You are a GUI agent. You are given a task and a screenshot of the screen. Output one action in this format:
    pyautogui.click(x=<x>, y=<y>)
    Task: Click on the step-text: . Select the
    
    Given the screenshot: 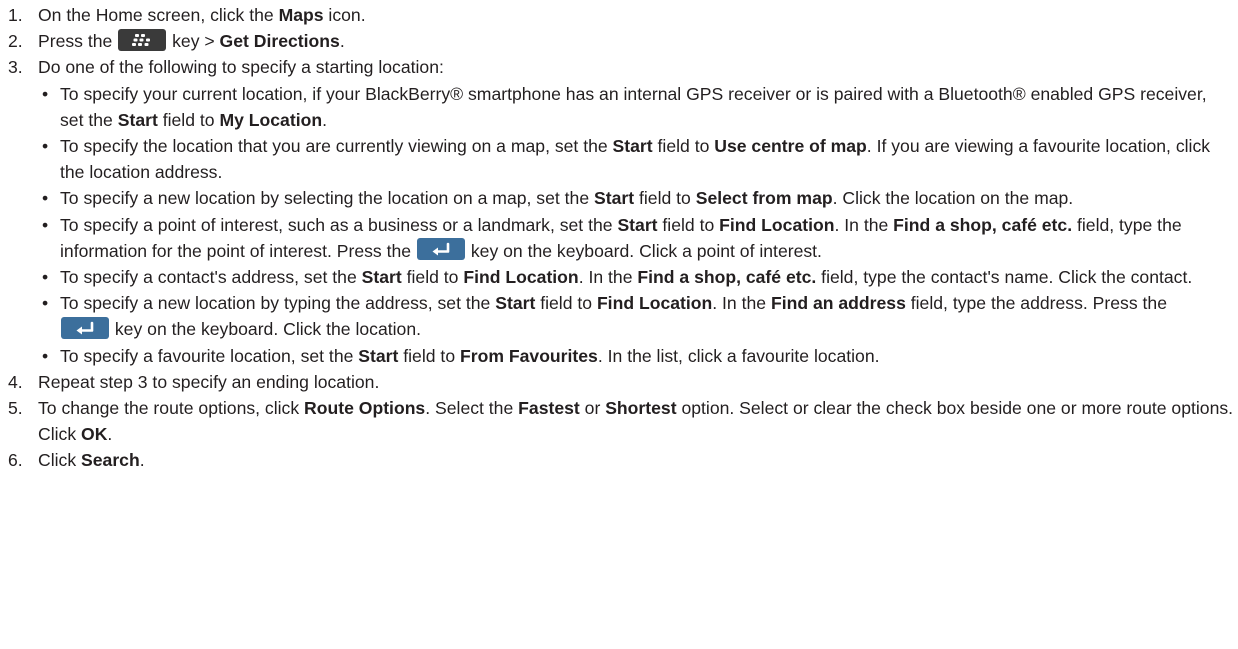 What is the action you would take?
    pyautogui.click(x=472, y=408)
    